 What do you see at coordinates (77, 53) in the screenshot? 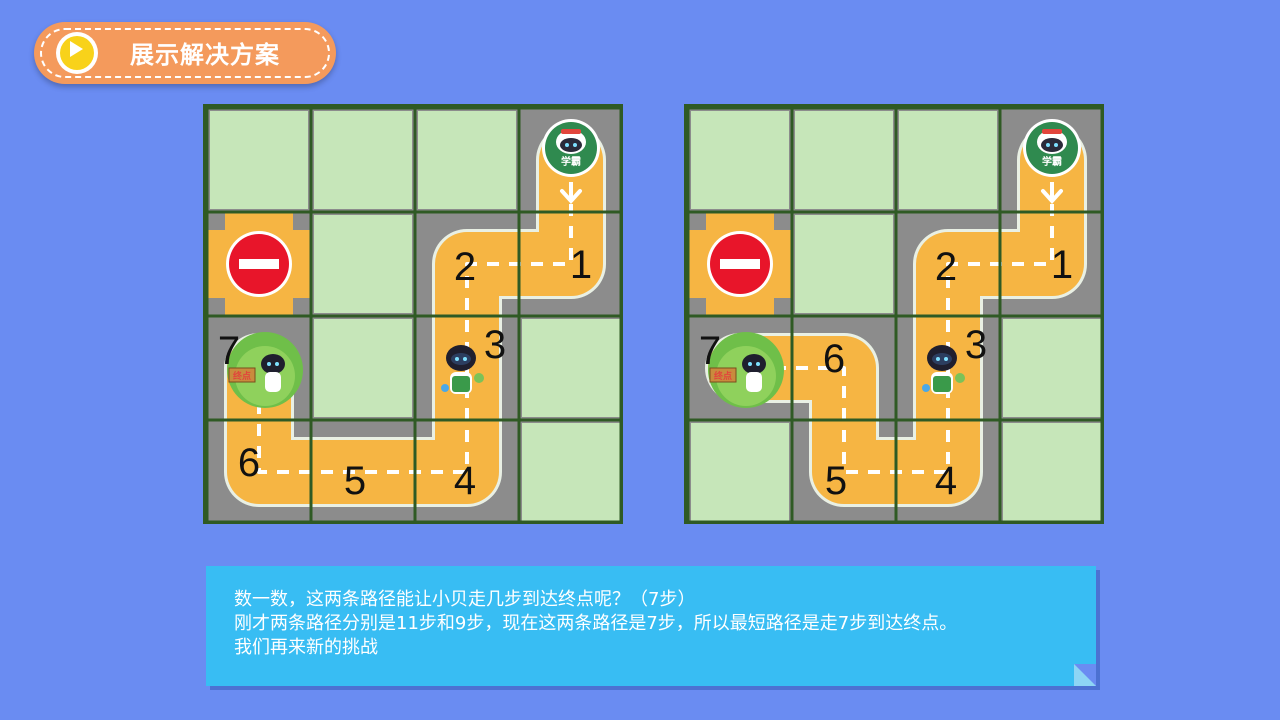
I see `play-icon` at bounding box center [77, 53].